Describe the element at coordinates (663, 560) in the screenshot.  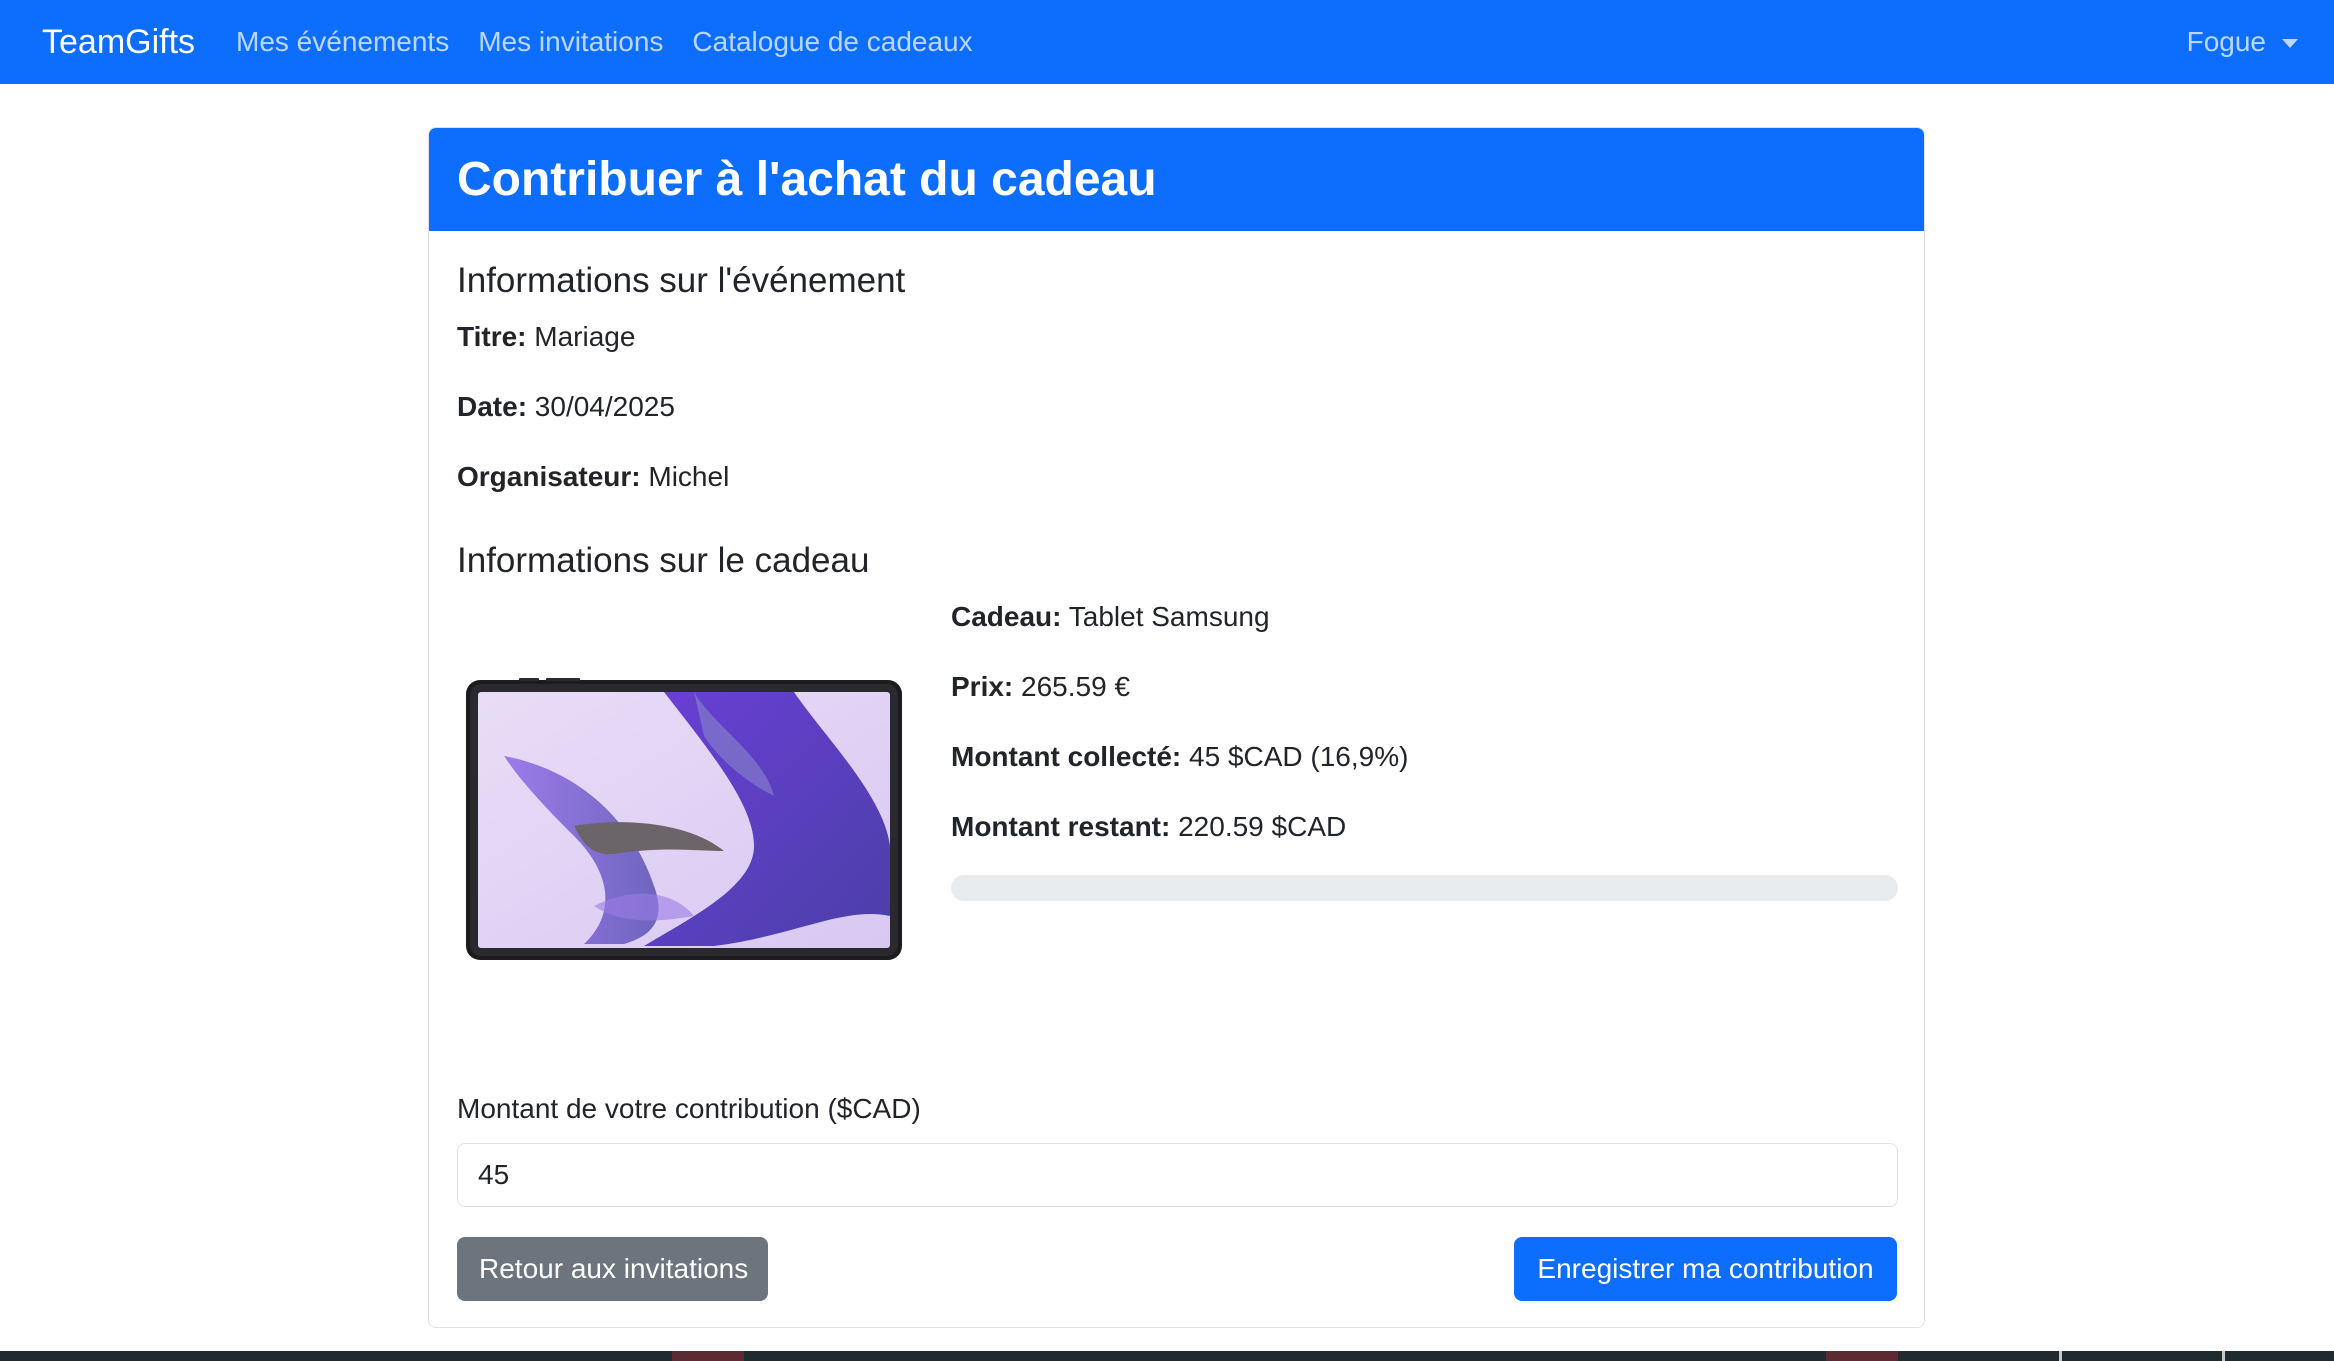
I see `gift-section-title: Informations sur le cadeau` at that location.